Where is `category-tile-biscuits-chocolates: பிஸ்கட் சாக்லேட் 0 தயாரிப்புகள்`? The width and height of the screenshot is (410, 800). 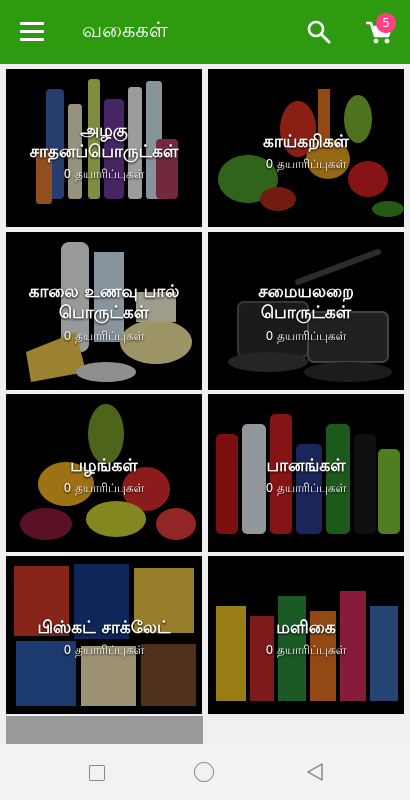
category-tile-biscuits-chocolates: பிஸ்கட் சாக்லேட் 0 தயாரிப்புகள் is located at coordinates (104, 635).